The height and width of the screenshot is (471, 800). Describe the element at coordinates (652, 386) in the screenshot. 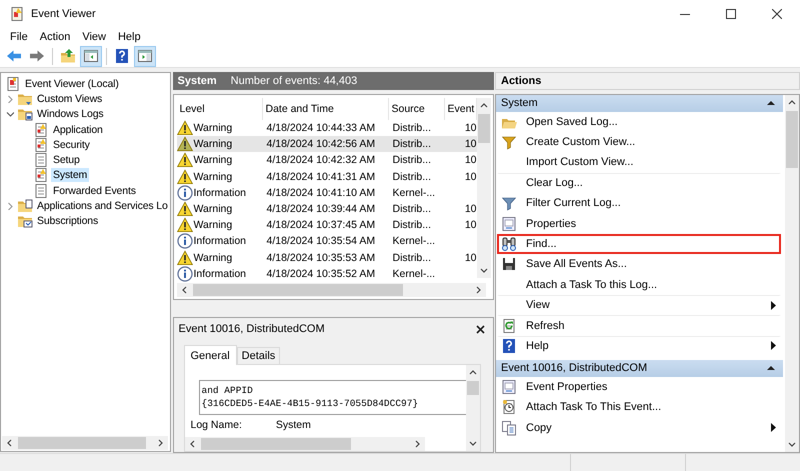

I see `action-link: Event Properties` at that location.